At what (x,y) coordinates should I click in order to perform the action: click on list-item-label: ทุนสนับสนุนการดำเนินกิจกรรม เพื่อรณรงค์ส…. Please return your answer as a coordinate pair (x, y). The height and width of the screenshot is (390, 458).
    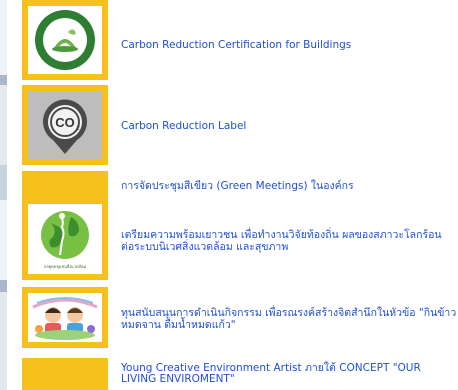
    Looking at the image, I should click on (289, 319).